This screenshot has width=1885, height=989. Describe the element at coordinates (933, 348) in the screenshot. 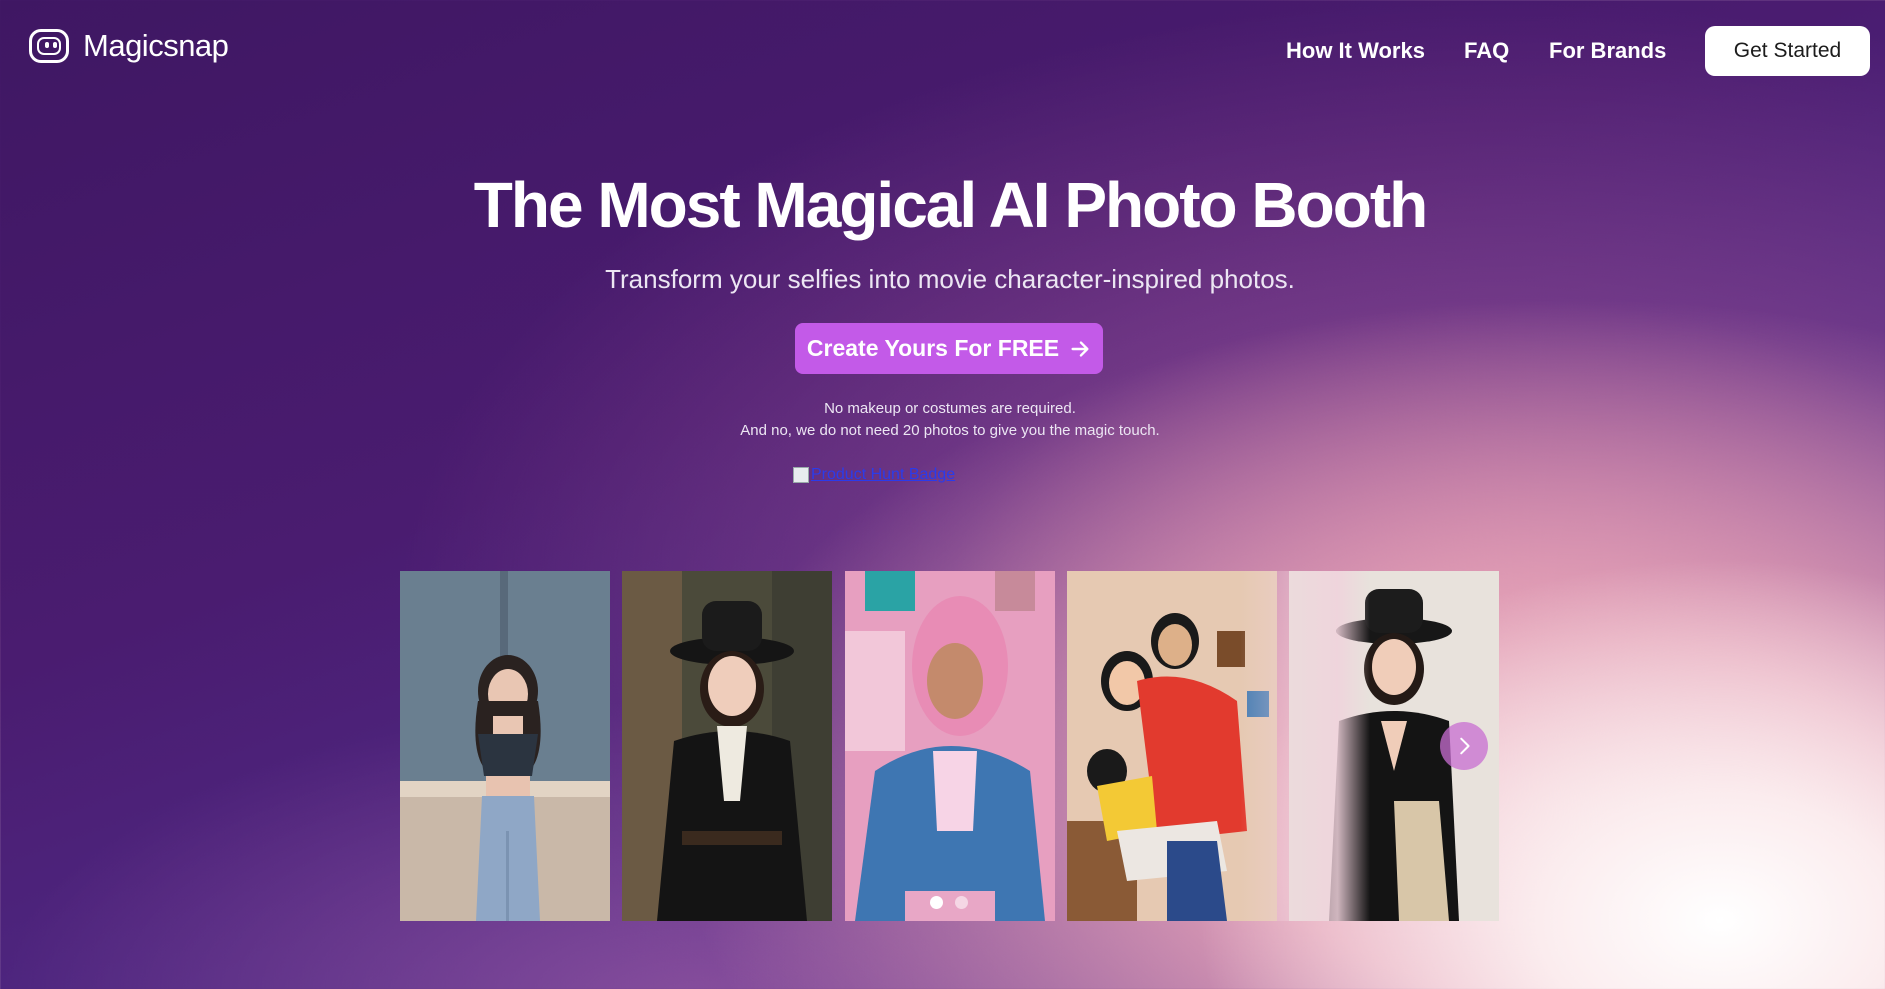

I see `create-yours-label: Create Yours For FREE` at that location.